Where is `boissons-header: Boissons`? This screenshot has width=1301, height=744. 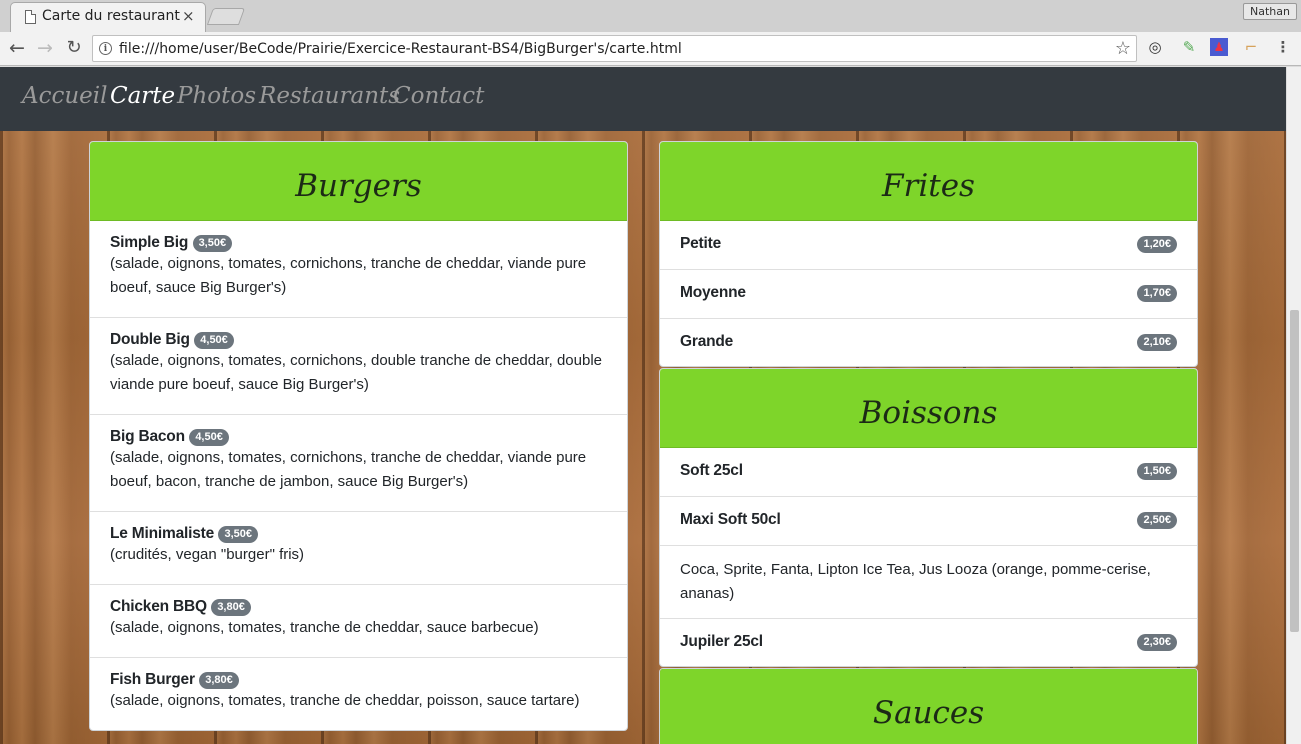
boissons-header: Boissons is located at coordinates (928, 408).